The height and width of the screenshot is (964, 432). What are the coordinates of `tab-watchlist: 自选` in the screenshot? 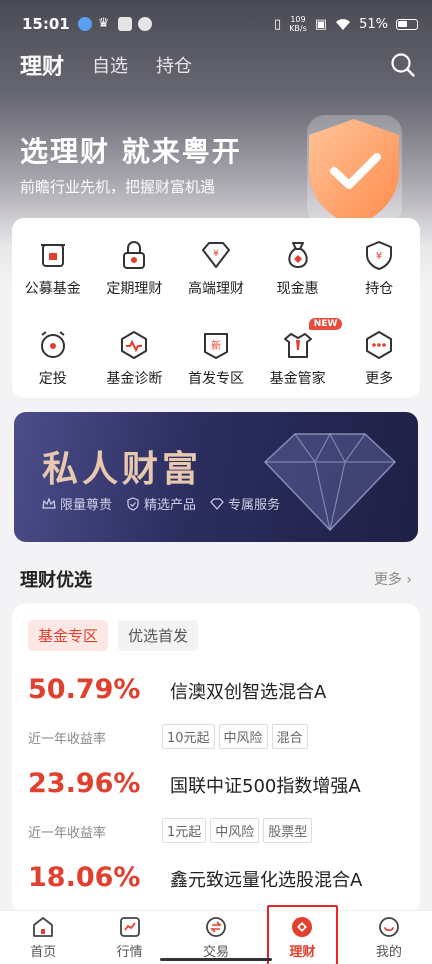 It's located at (110, 65).